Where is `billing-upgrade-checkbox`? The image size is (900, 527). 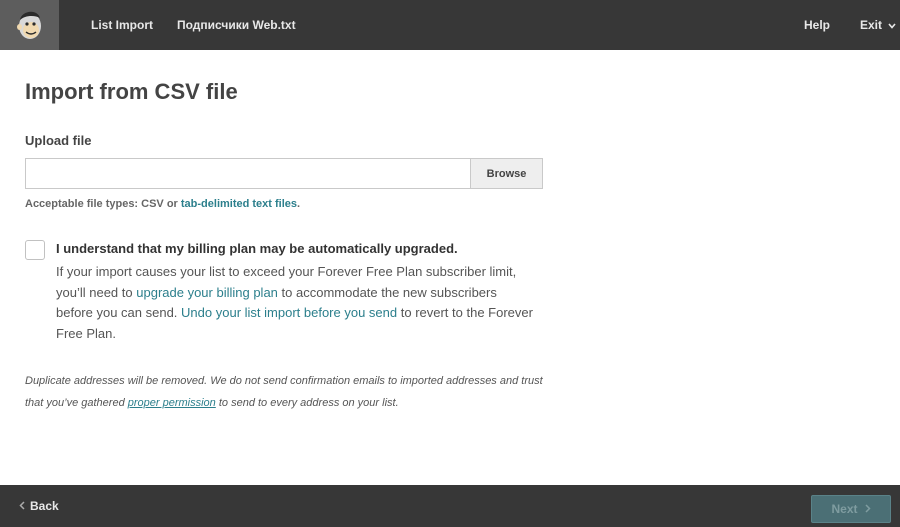 billing-upgrade-checkbox is located at coordinates (35, 250).